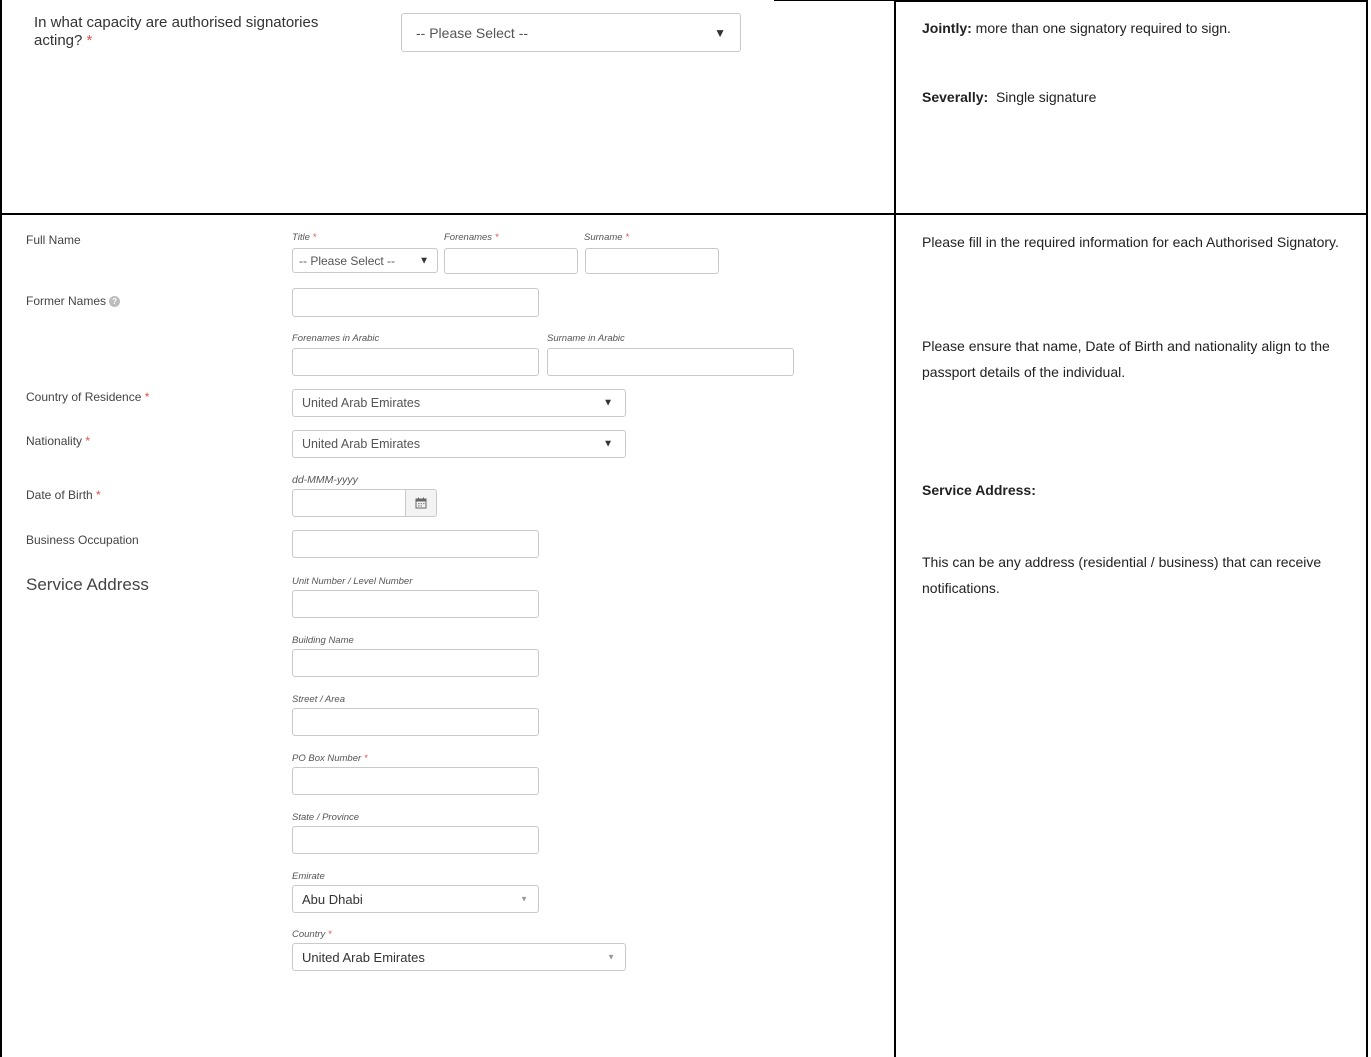  What do you see at coordinates (336, 338) in the screenshot?
I see `forenames-arabic-caption: Forenames in Arabic` at bounding box center [336, 338].